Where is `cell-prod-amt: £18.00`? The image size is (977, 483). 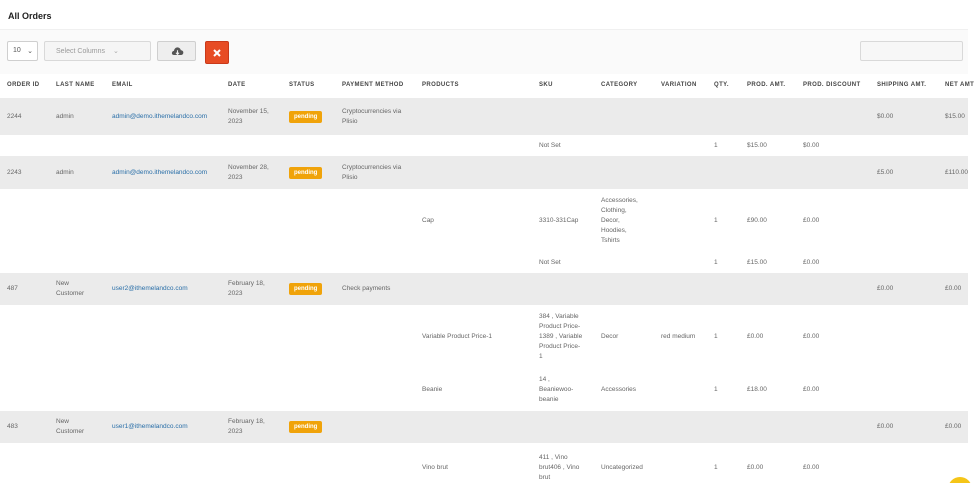
cell-prod-amt: £18.00 is located at coordinates (757, 390).